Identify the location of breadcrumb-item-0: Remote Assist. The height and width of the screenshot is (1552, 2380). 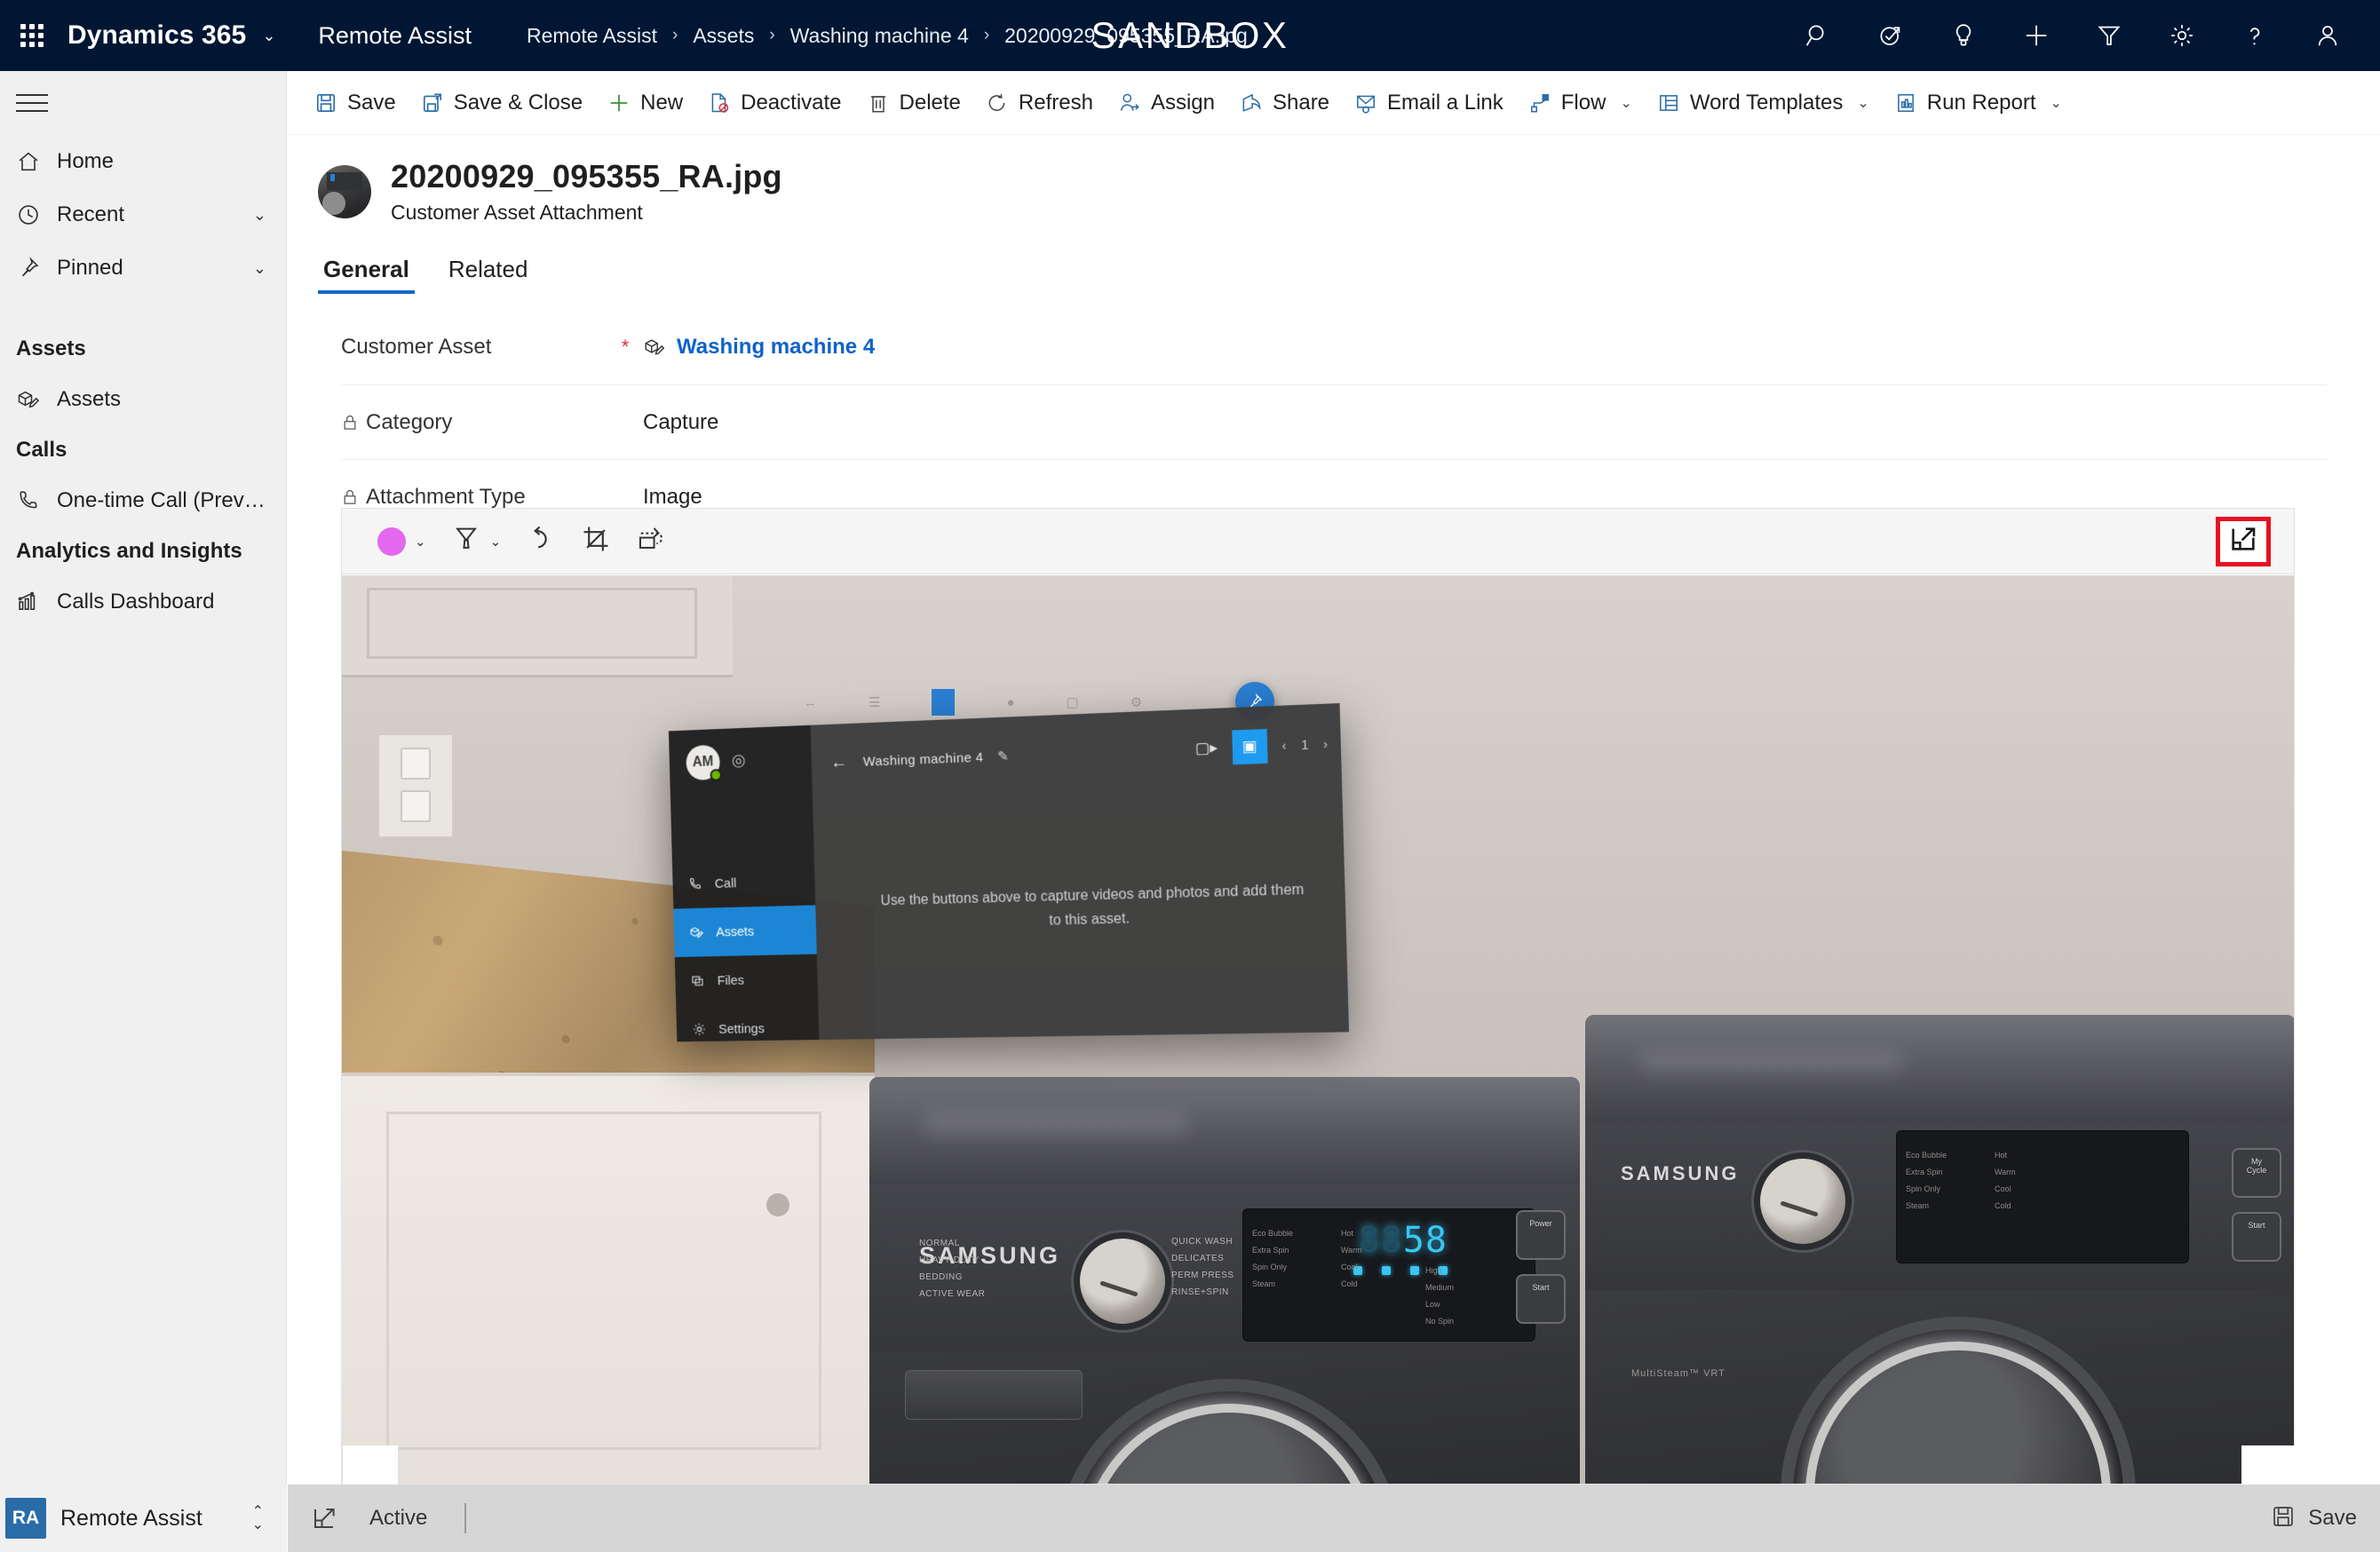
(592, 36).